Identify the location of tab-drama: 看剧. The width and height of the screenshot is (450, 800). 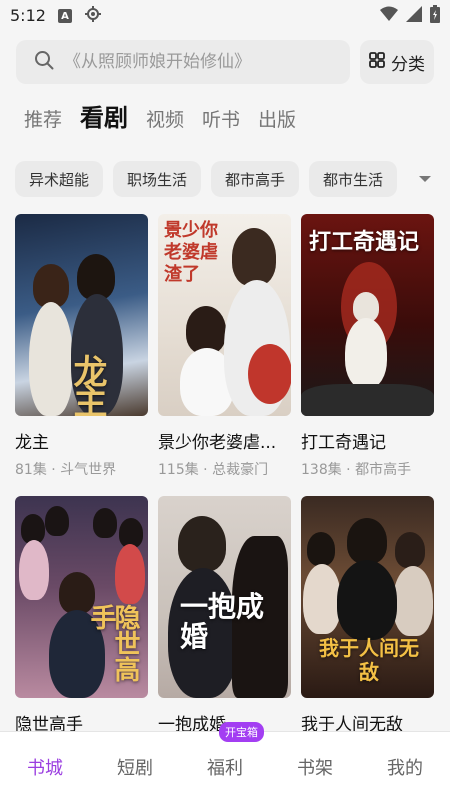
(104, 118).